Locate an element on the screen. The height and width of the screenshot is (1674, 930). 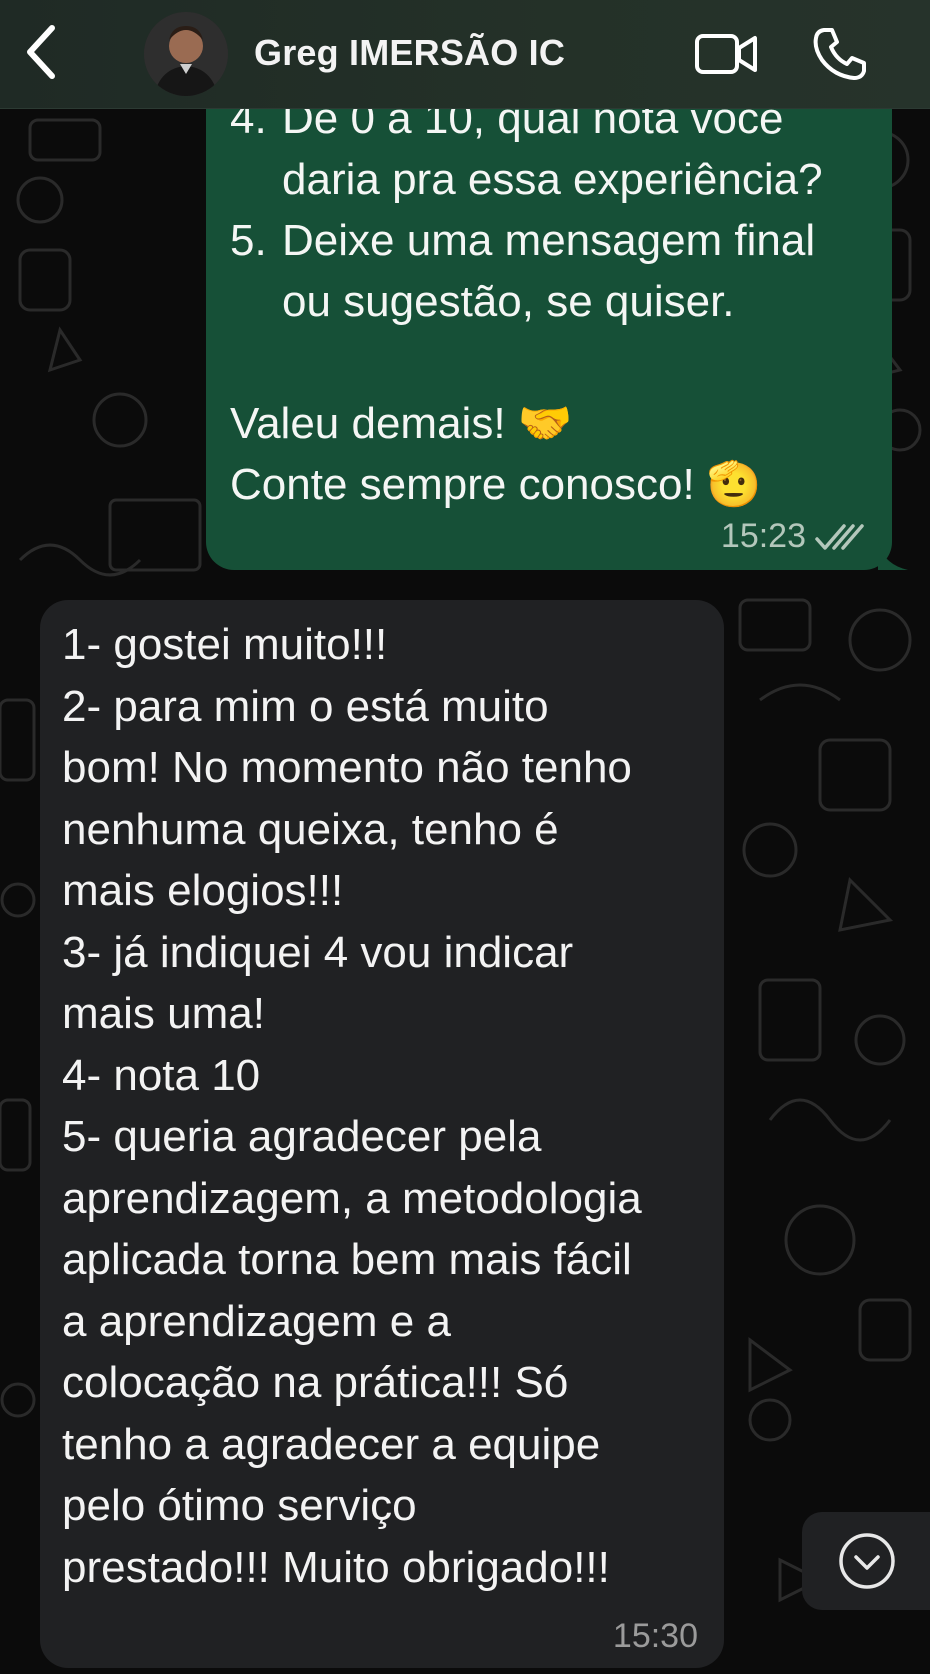
closing-line: Valeu demais! 🤝 is located at coordinates (401, 423).